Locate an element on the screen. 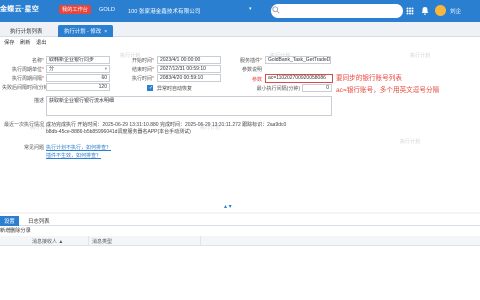 This screenshot has height=300, width=480. global-search-input is located at coordinates (337, 11).